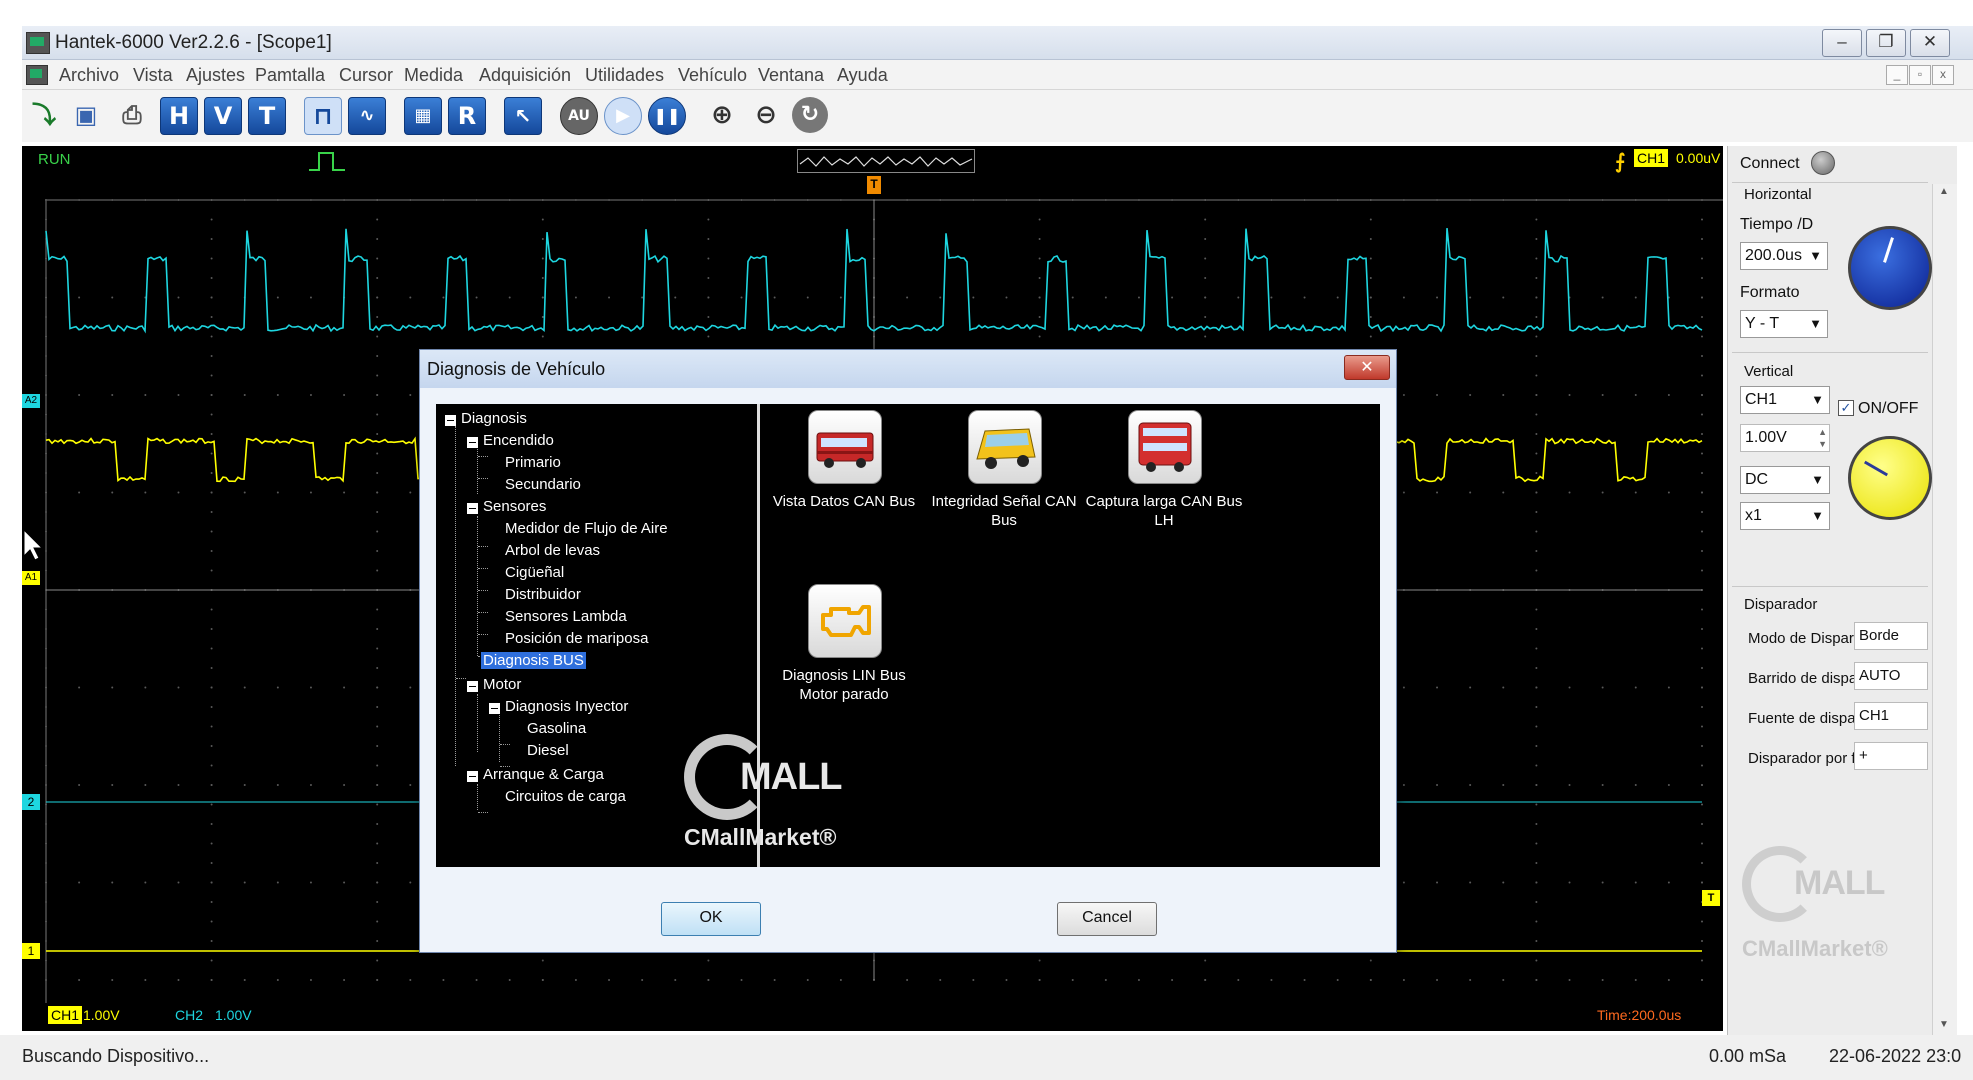  What do you see at coordinates (886, 161) in the screenshot?
I see `waveform-overview` at bounding box center [886, 161].